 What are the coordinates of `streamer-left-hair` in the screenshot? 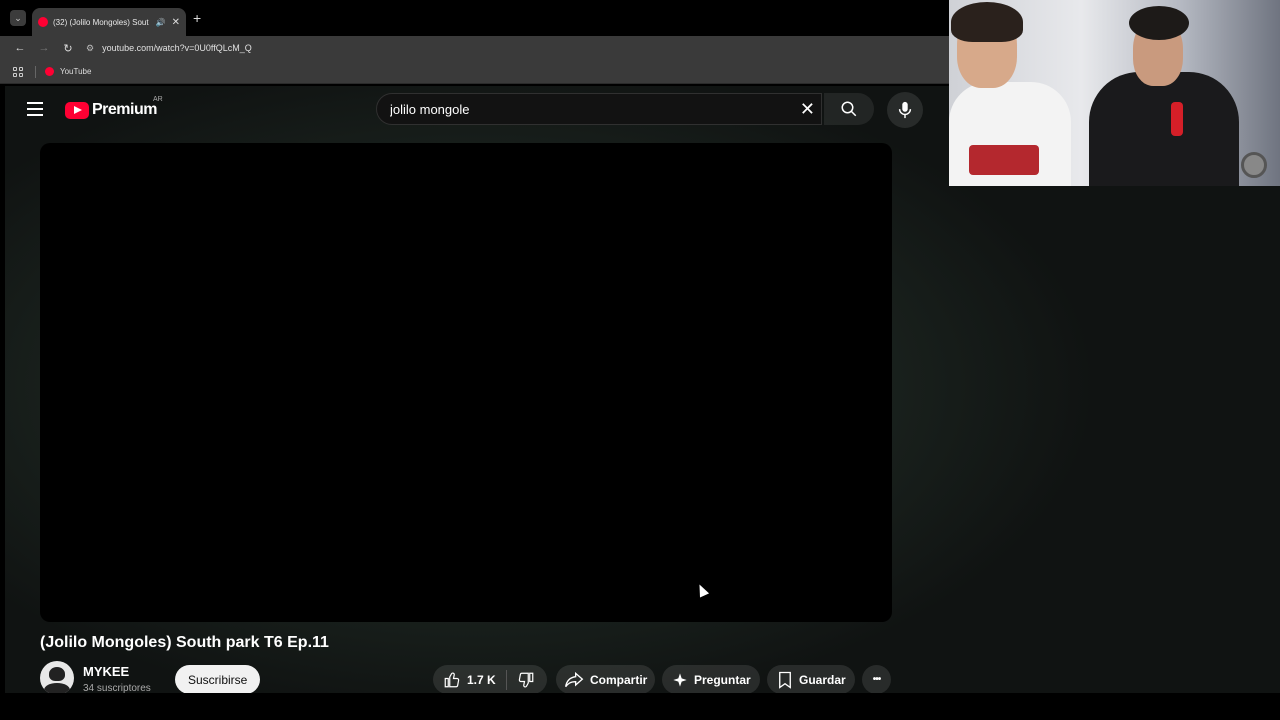 It's located at (987, 22).